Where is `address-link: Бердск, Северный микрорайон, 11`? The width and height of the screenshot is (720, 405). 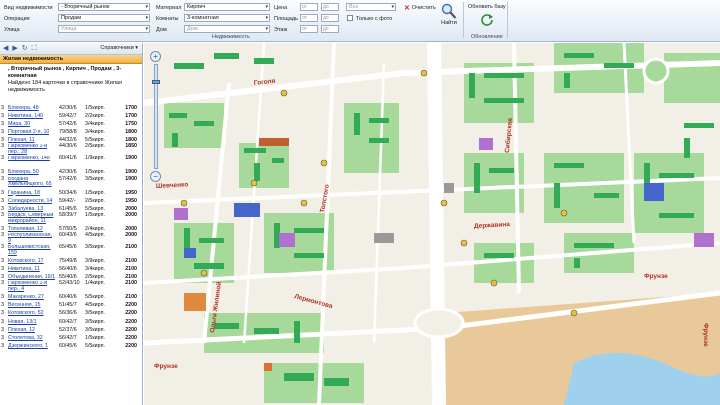
address-link: Бердск, Северный микрорайон, 11 is located at coordinates (32, 219).